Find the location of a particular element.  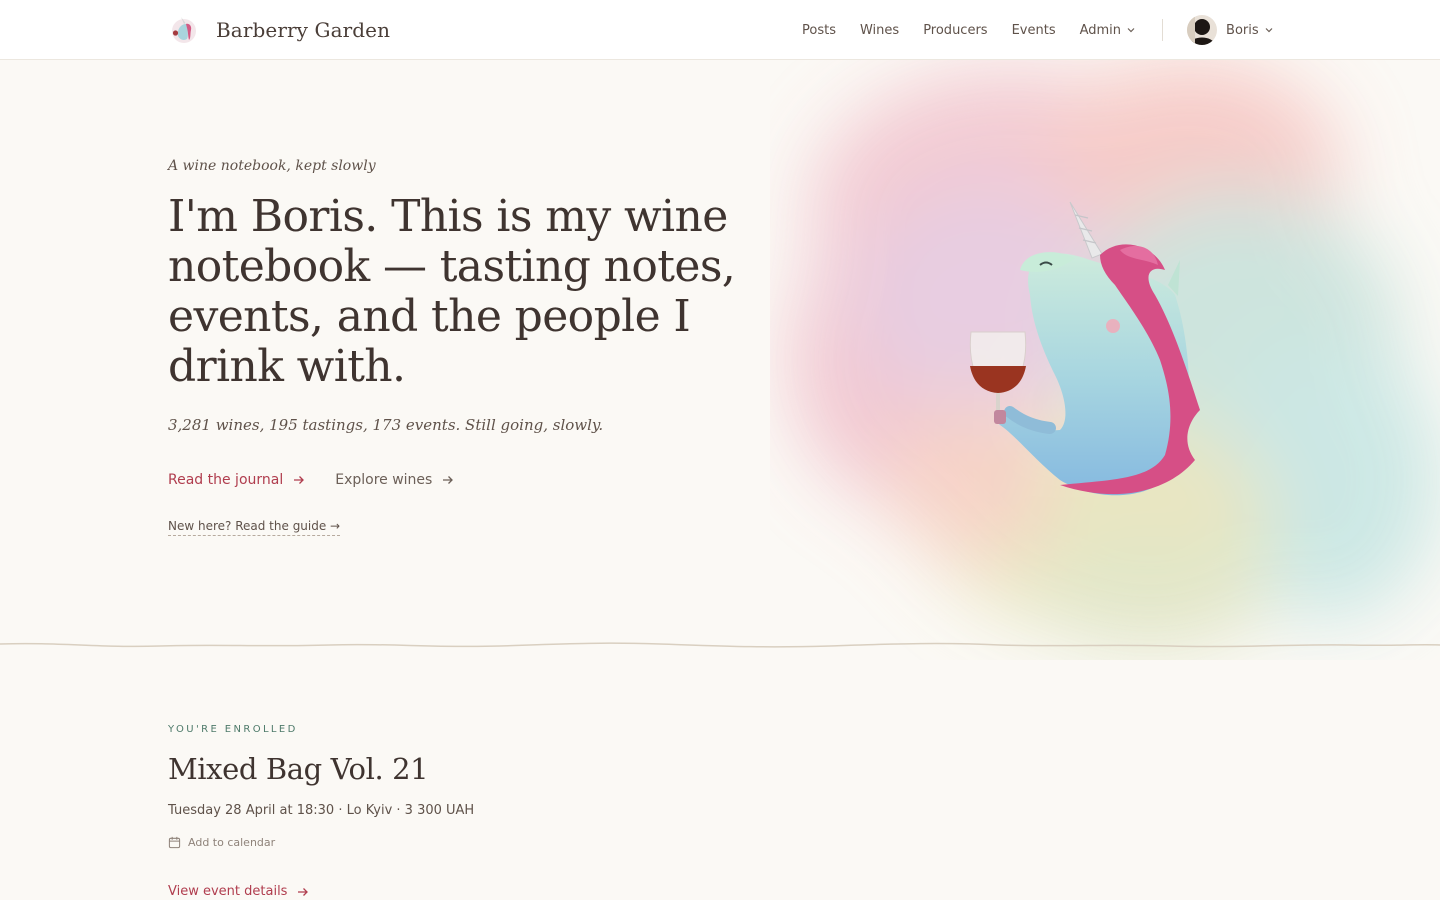

section-divider is located at coordinates (720, 645).